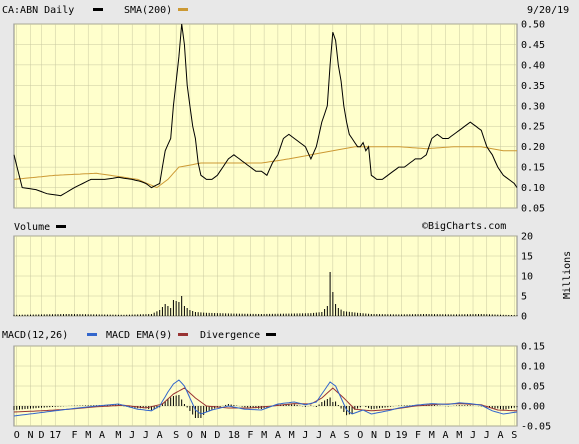 This screenshot has width=579, height=444. I want to click on macd-legend-label: MACD(12,26), so click(35, 335).